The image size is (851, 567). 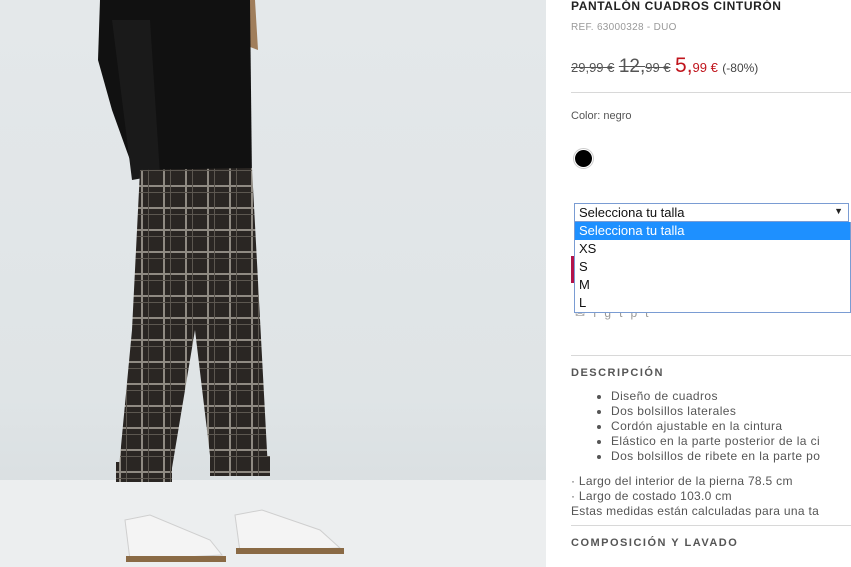 I want to click on price-row: 29,99 € 12,99 € 5,99 € (-80%), so click(x=664, y=66).